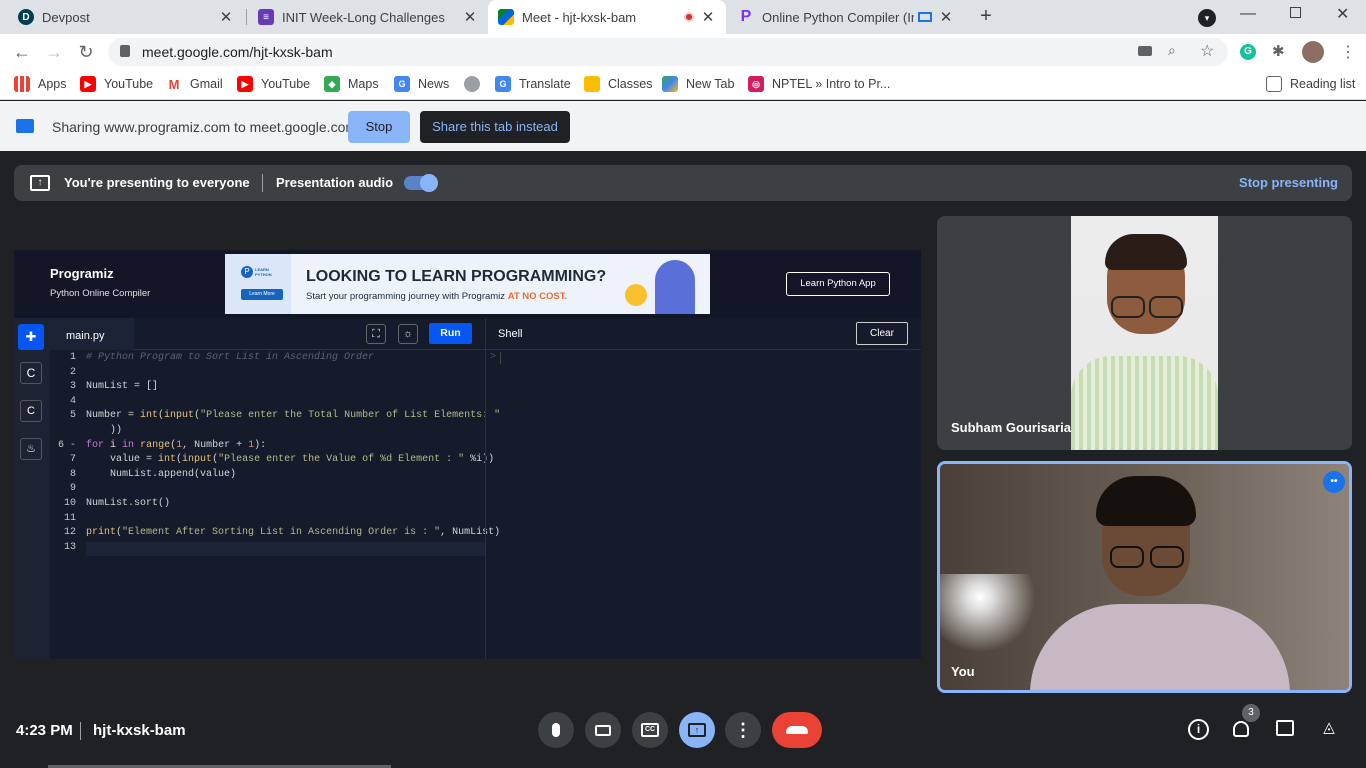  I want to click on tab-programiz: P Online Python Compiler (Inte ✕, so click(846, 17).